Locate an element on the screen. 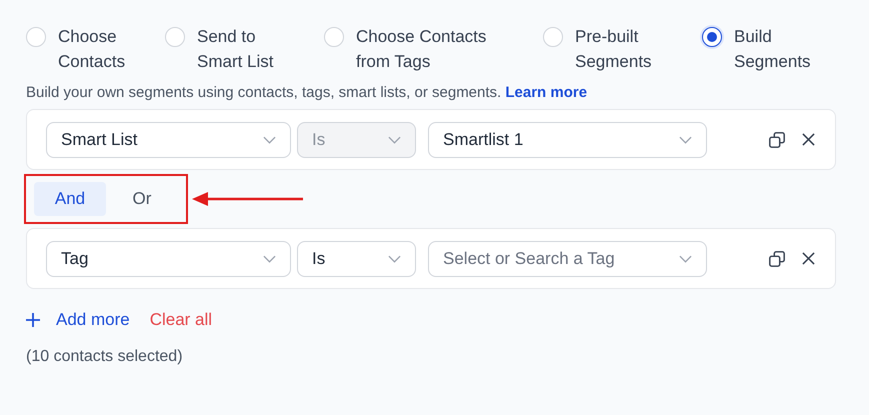 The image size is (869, 415). value-select: Smartlist 1 is located at coordinates (567, 140).